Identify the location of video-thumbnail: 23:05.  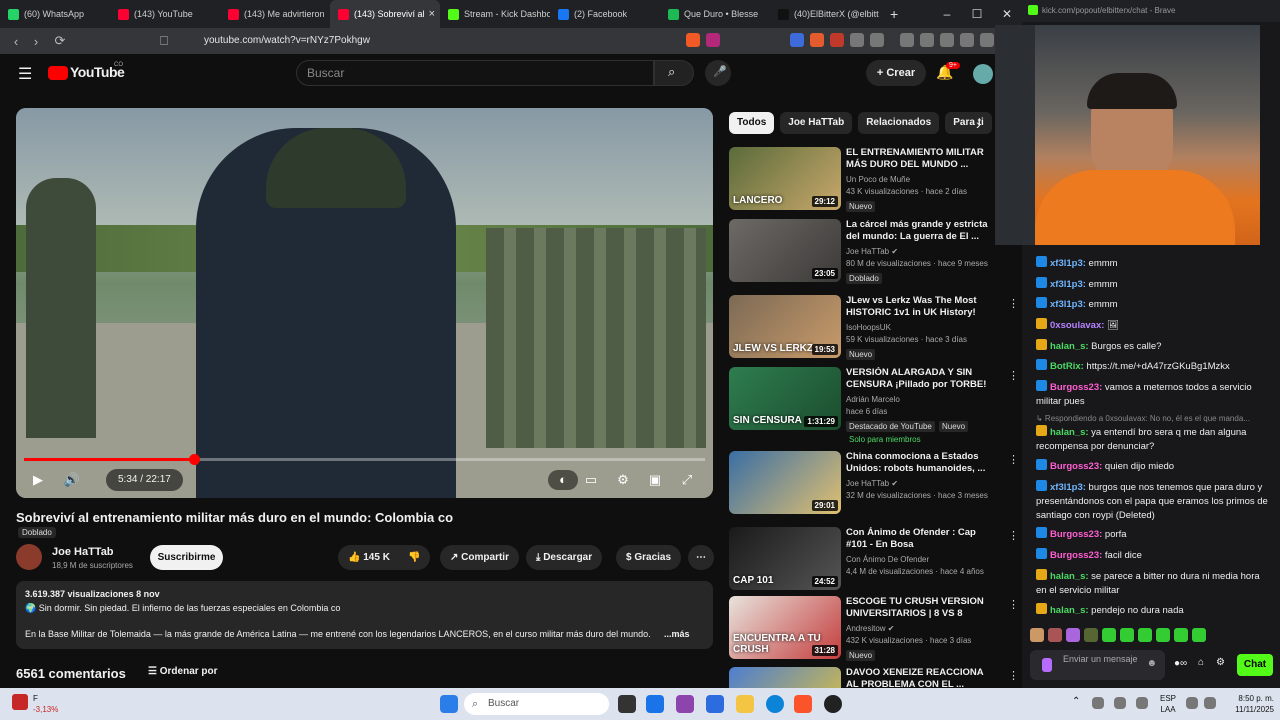
(785, 250).